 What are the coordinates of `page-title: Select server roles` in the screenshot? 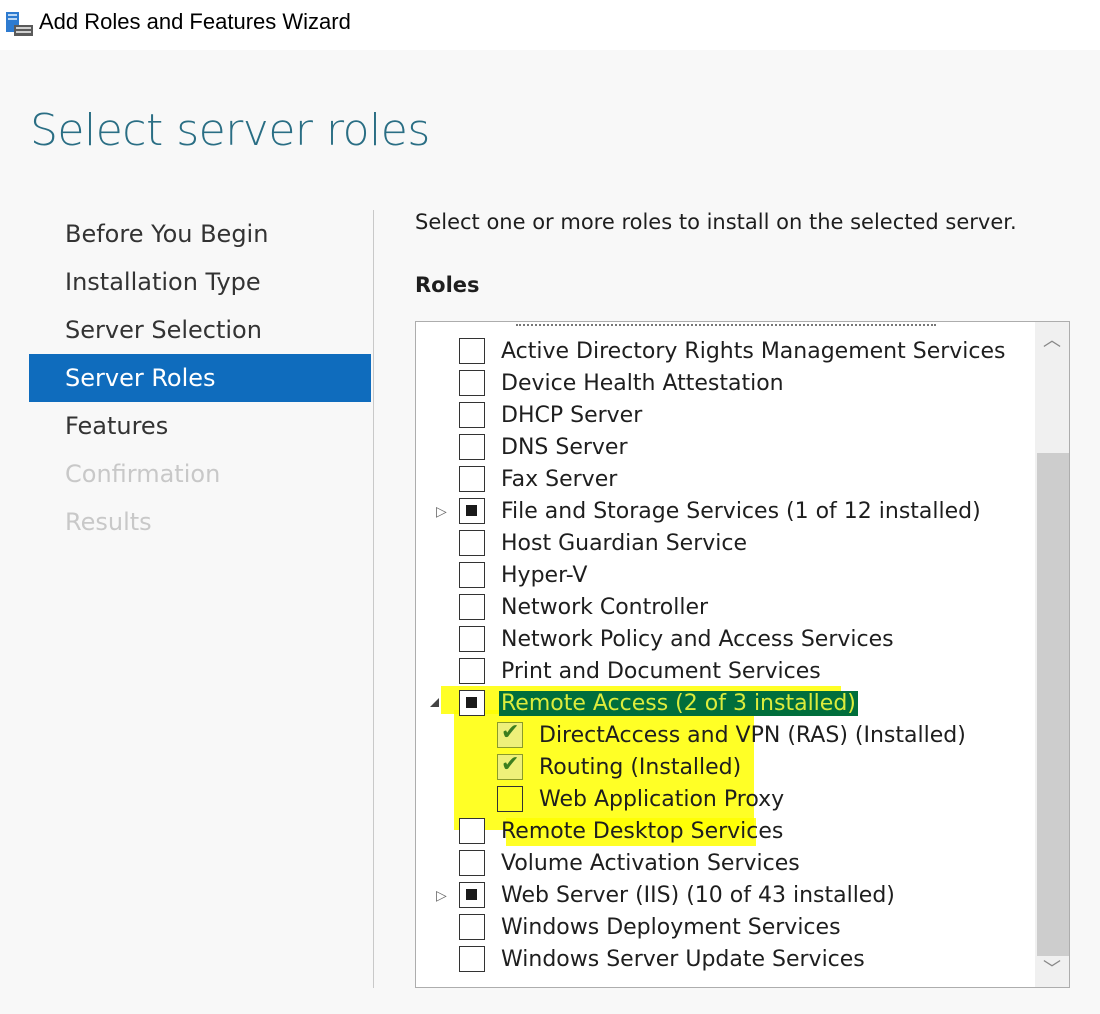 It's located at (230, 130).